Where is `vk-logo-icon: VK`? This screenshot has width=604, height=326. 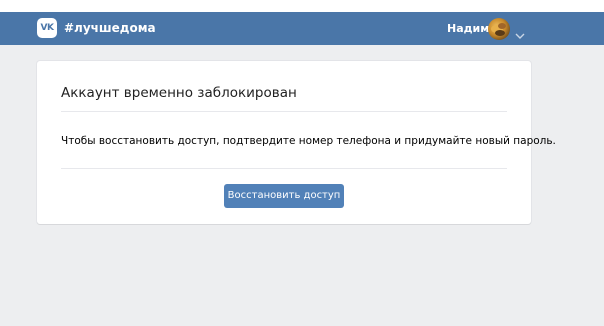 vk-logo-icon: VK is located at coordinates (47, 28).